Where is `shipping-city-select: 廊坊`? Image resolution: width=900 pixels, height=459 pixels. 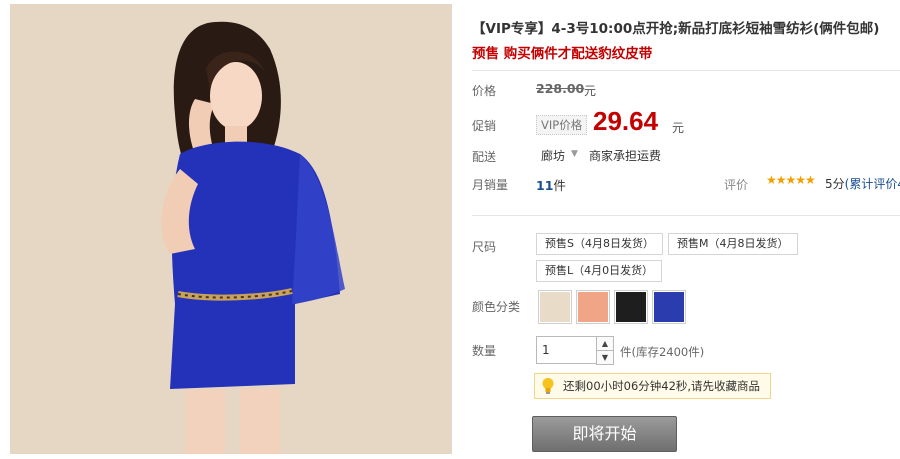
shipping-city-select: 廊坊 is located at coordinates (553, 155).